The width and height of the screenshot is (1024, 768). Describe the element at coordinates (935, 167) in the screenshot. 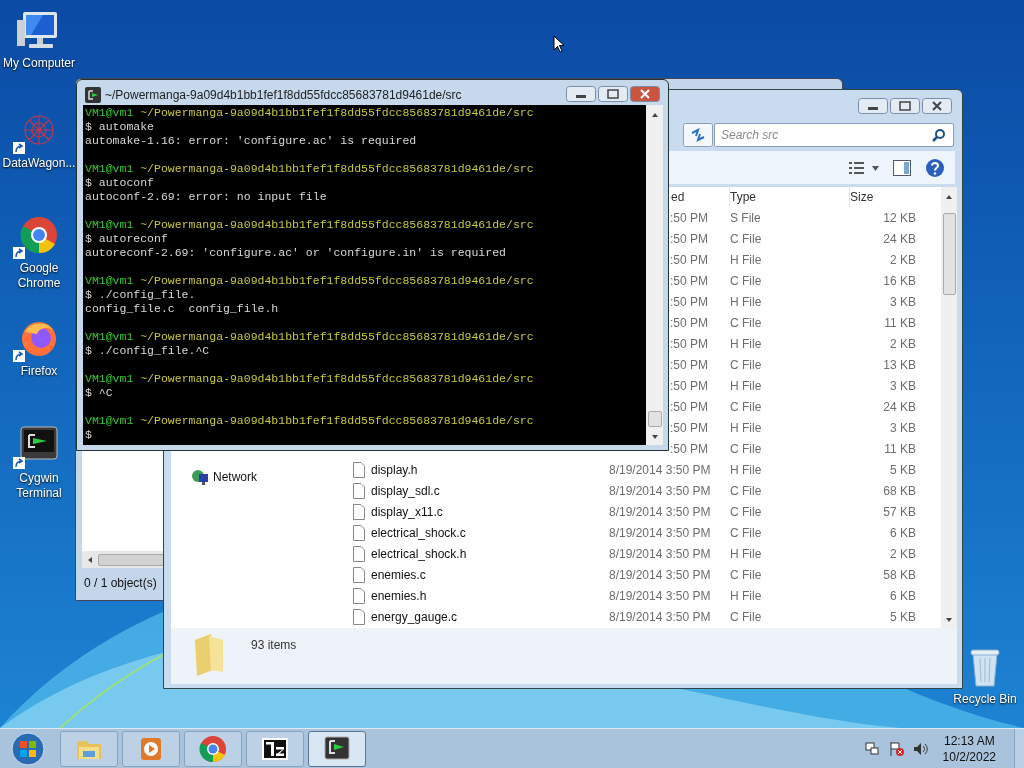

I see `help-icon` at that location.